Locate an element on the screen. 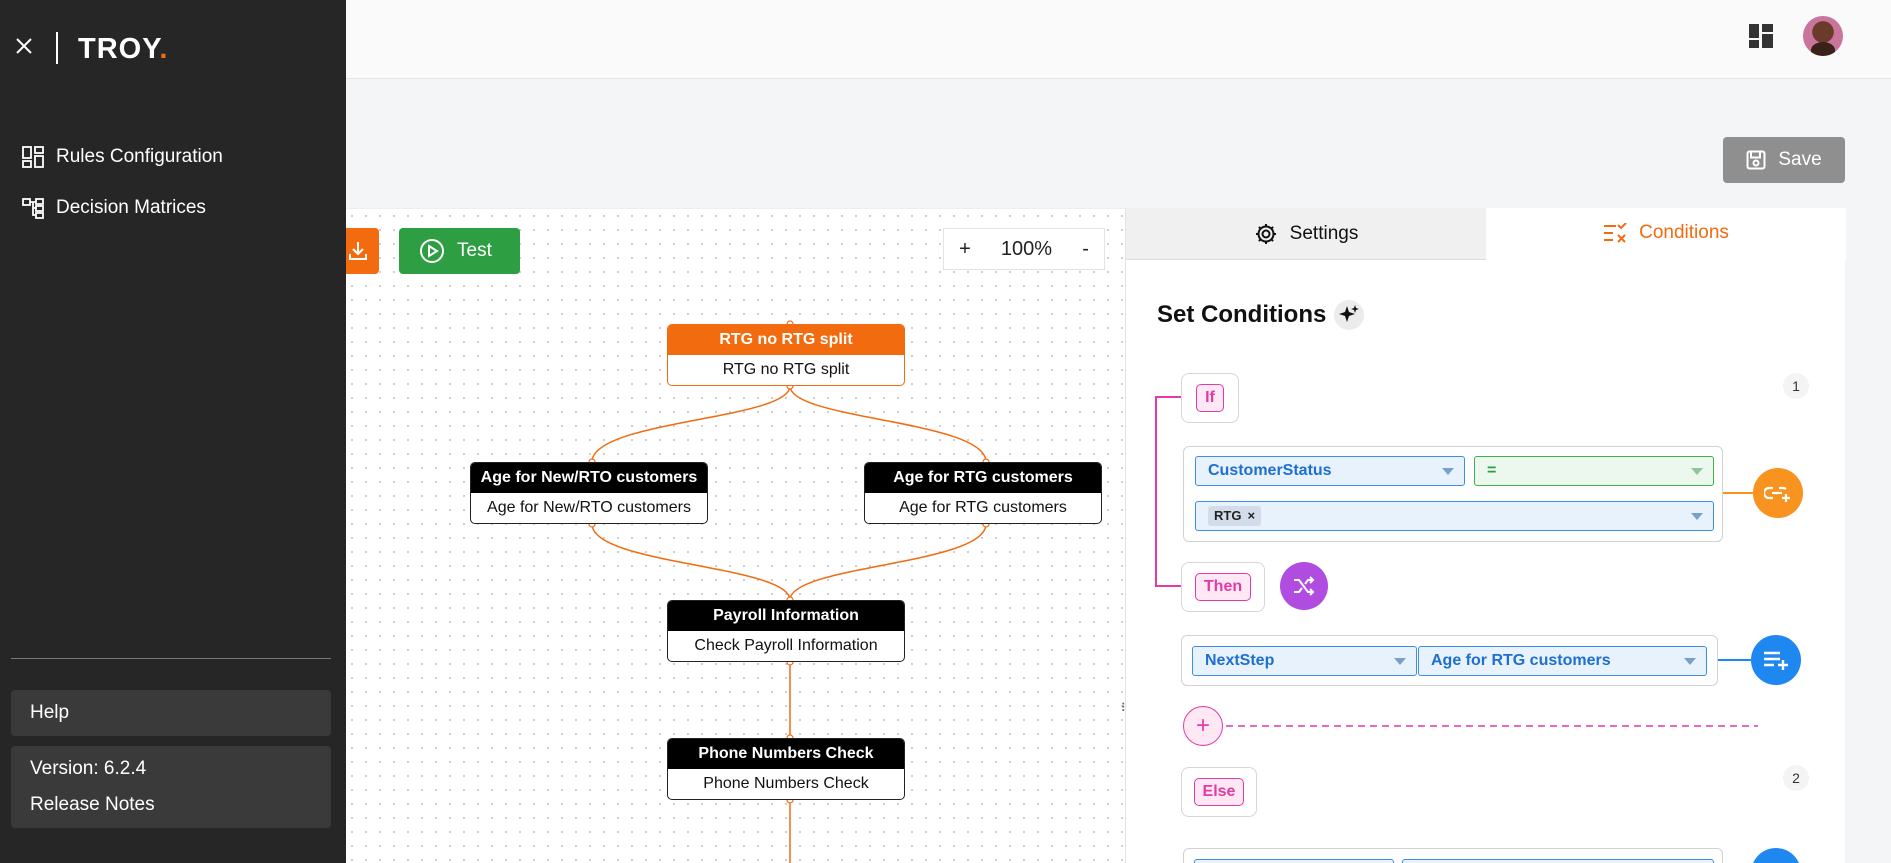  node-body: RTG no RTG split is located at coordinates (786, 369).